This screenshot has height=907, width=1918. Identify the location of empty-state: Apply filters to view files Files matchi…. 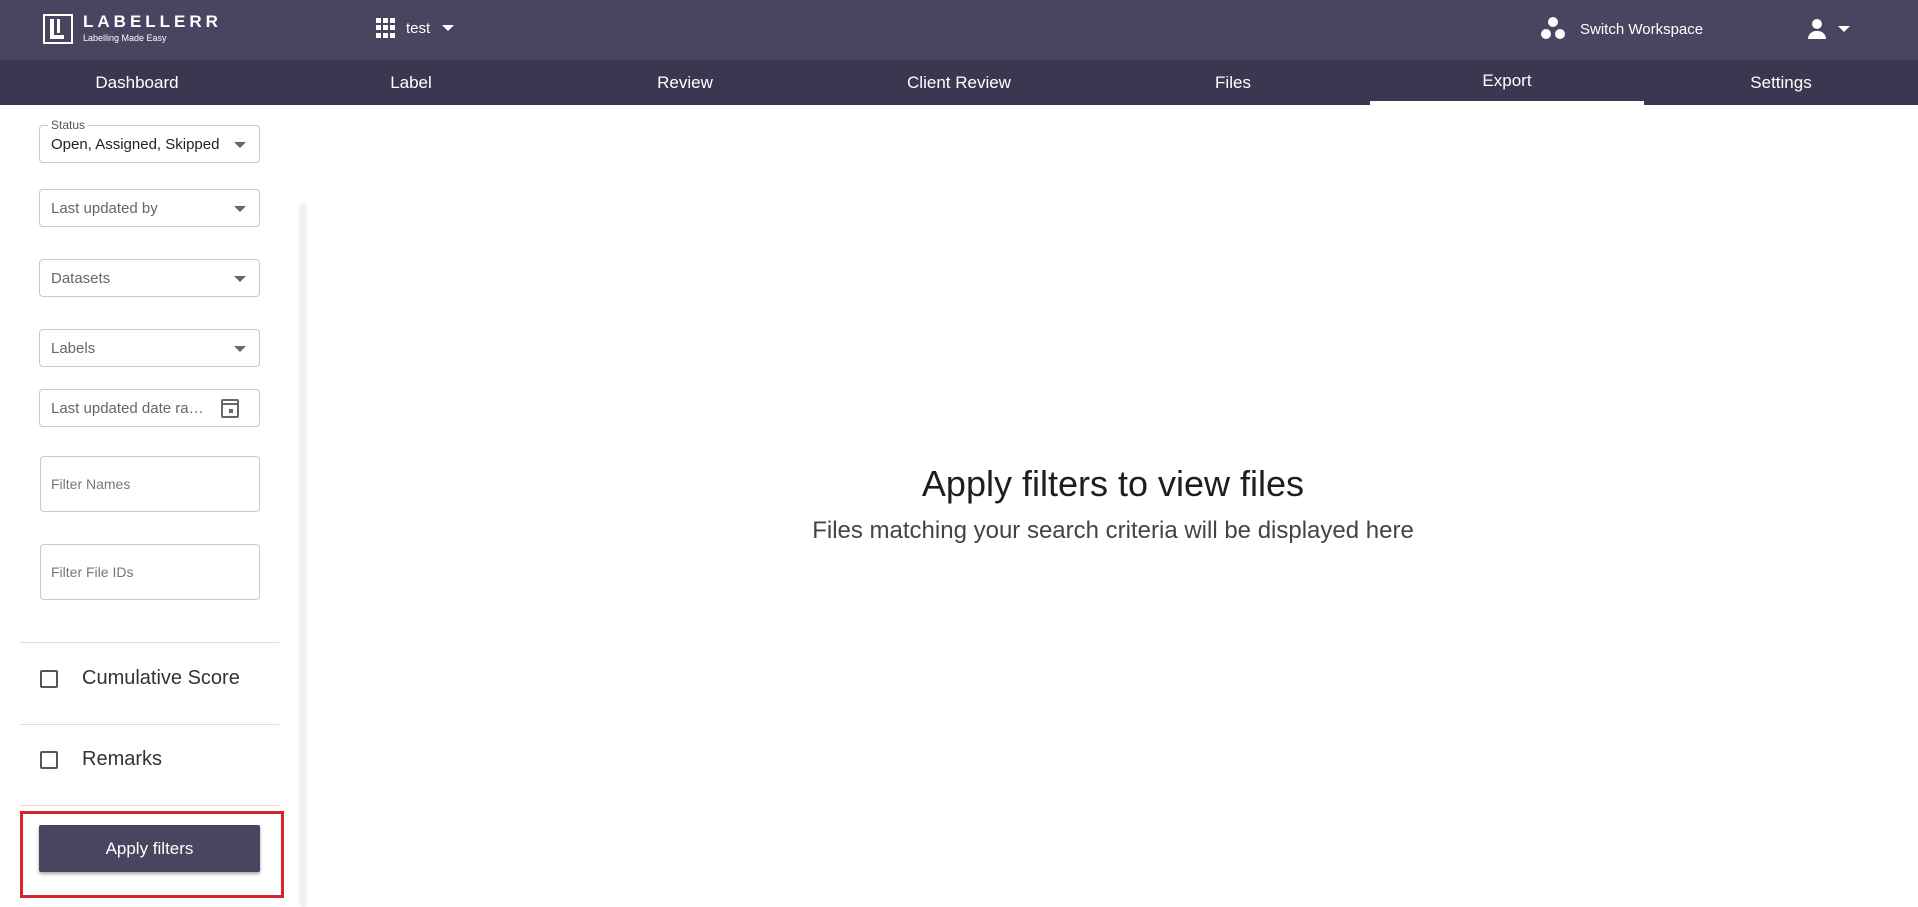
(1113, 504).